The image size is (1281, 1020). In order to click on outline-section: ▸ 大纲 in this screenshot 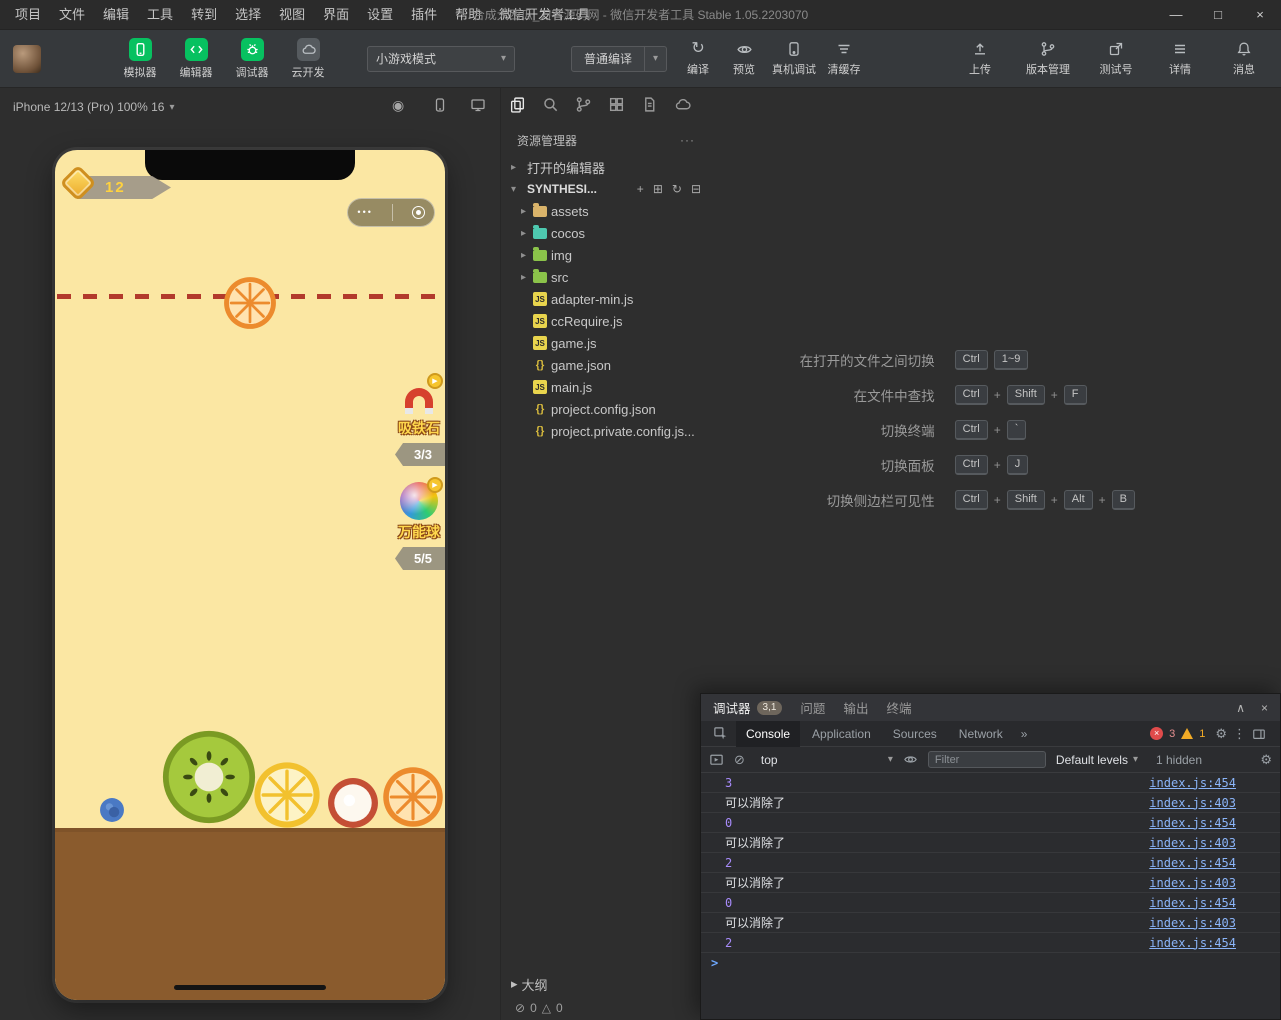, I will do `click(606, 984)`.